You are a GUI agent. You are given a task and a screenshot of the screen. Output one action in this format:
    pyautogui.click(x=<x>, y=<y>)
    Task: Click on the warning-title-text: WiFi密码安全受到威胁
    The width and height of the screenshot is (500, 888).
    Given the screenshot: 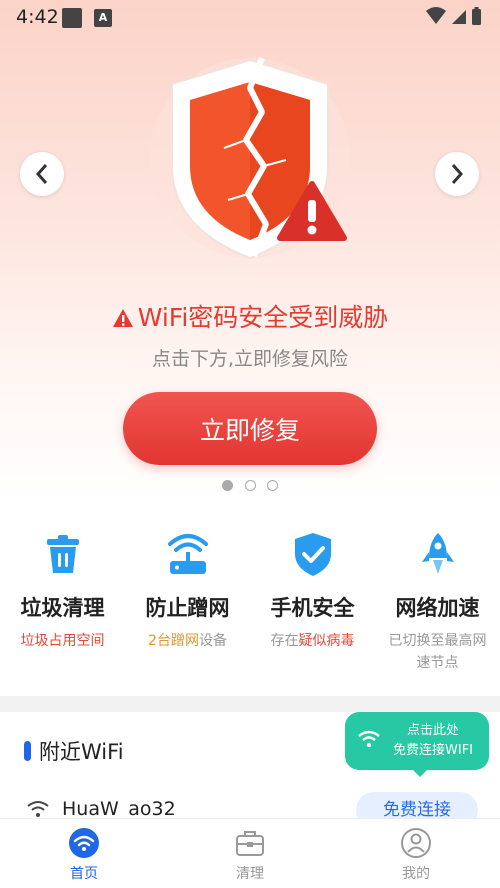 What is the action you would take?
    pyautogui.click(x=263, y=317)
    